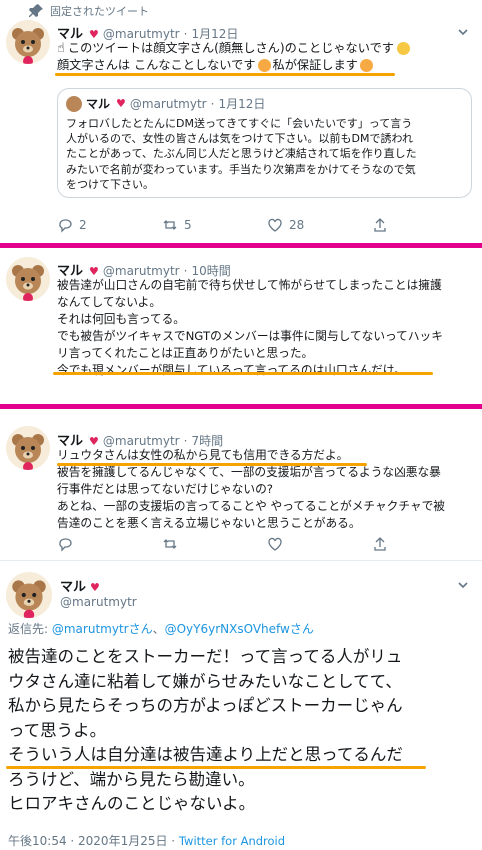 This screenshot has height=850, width=482. What do you see at coordinates (249, 285) in the screenshot?
I see `tweet-line: 被告達が山口さんの自宅前で待ち伏せして怖がらせてしまったことは擁護` at bounding box center [249, 285].